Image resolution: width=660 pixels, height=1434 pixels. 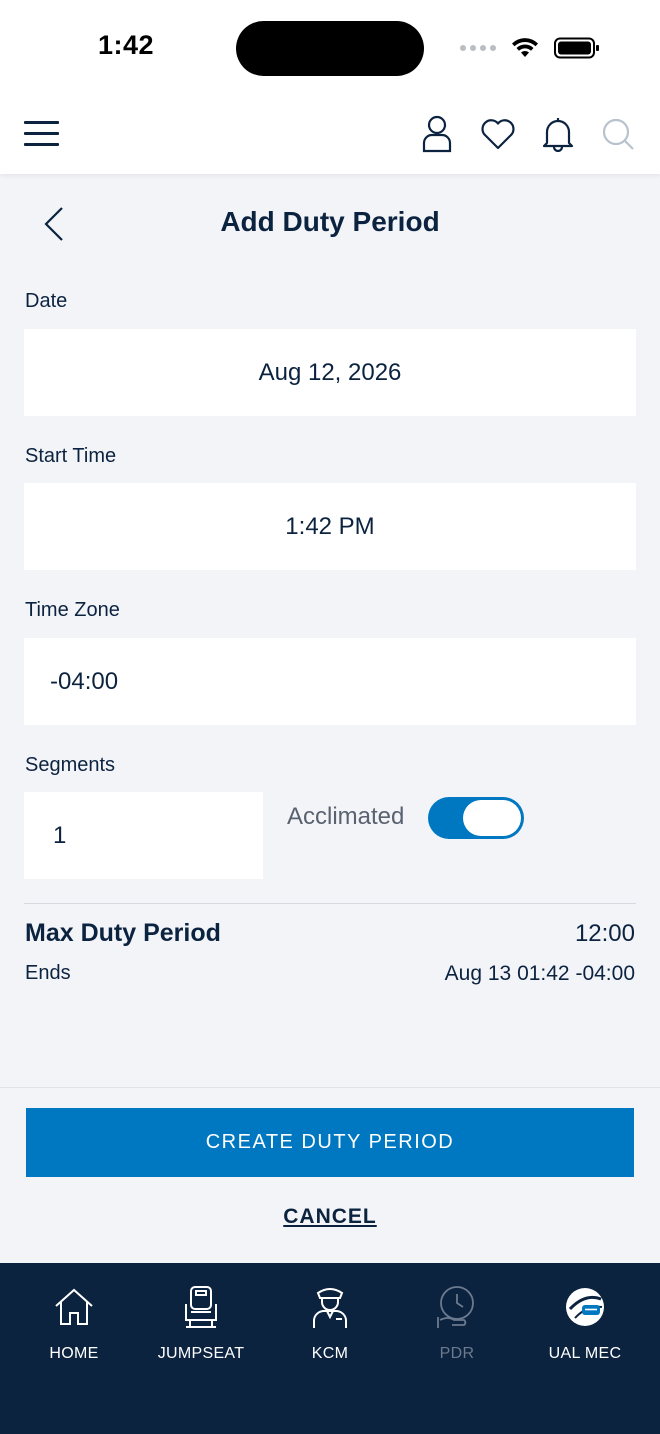 I want to click on tab-ual-mec-label: UAL MEC, so click(x=585, y=1353).